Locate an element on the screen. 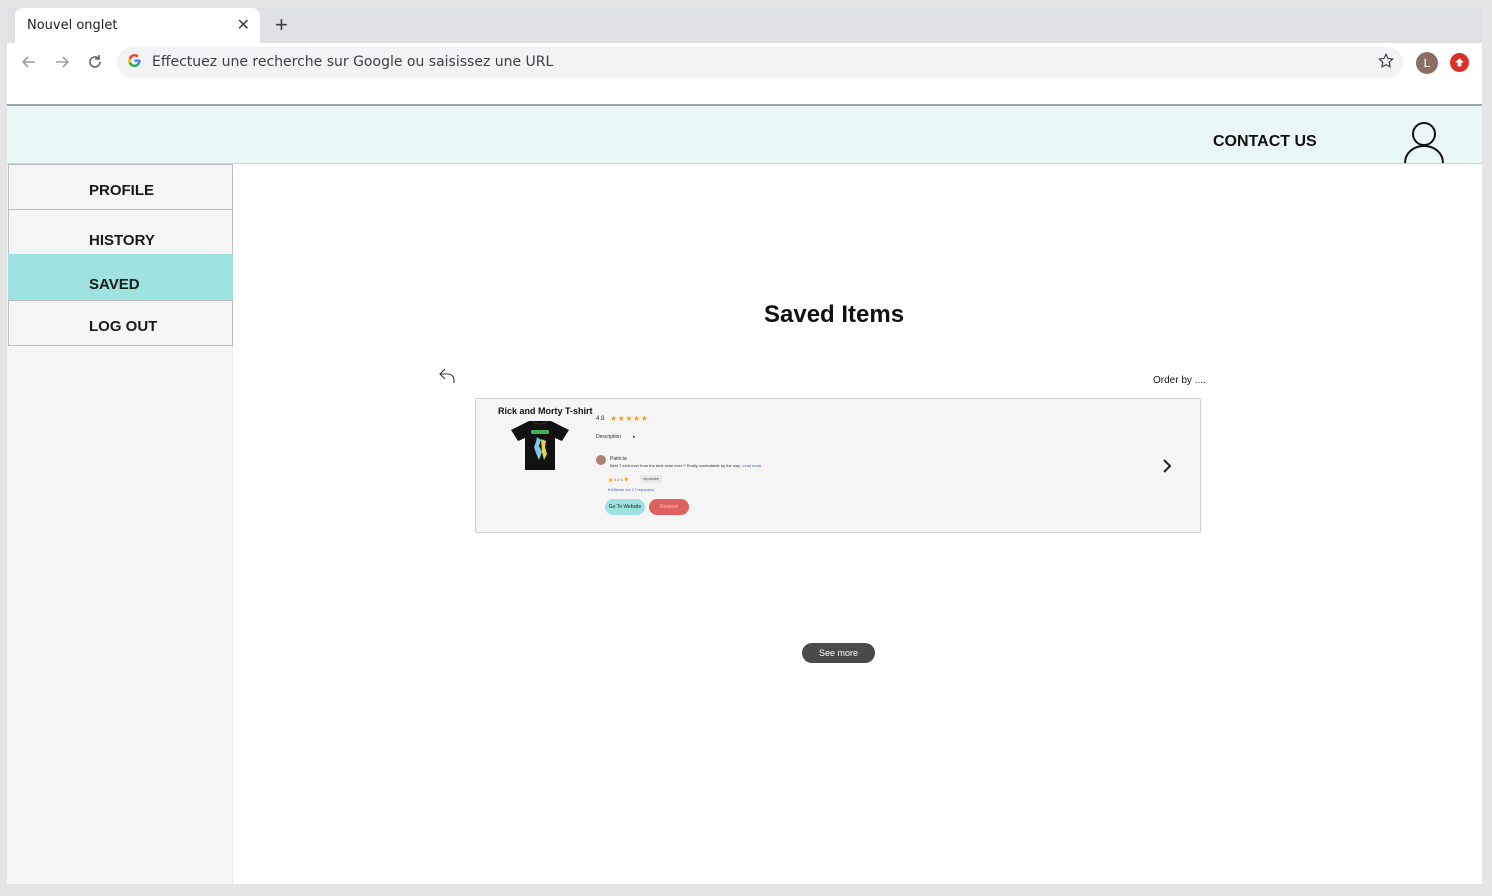 The image size is (1492, 896). tab-strip: Nouvel onglet ✕ + is located at coordinates (744, 25).